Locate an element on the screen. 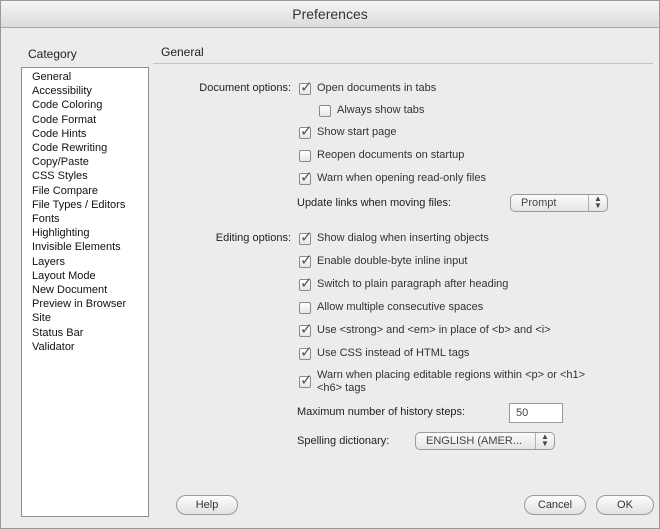 The width and height of the screenshot is (660, 529). window-title: Preferences is located at coordinates (330, 14).